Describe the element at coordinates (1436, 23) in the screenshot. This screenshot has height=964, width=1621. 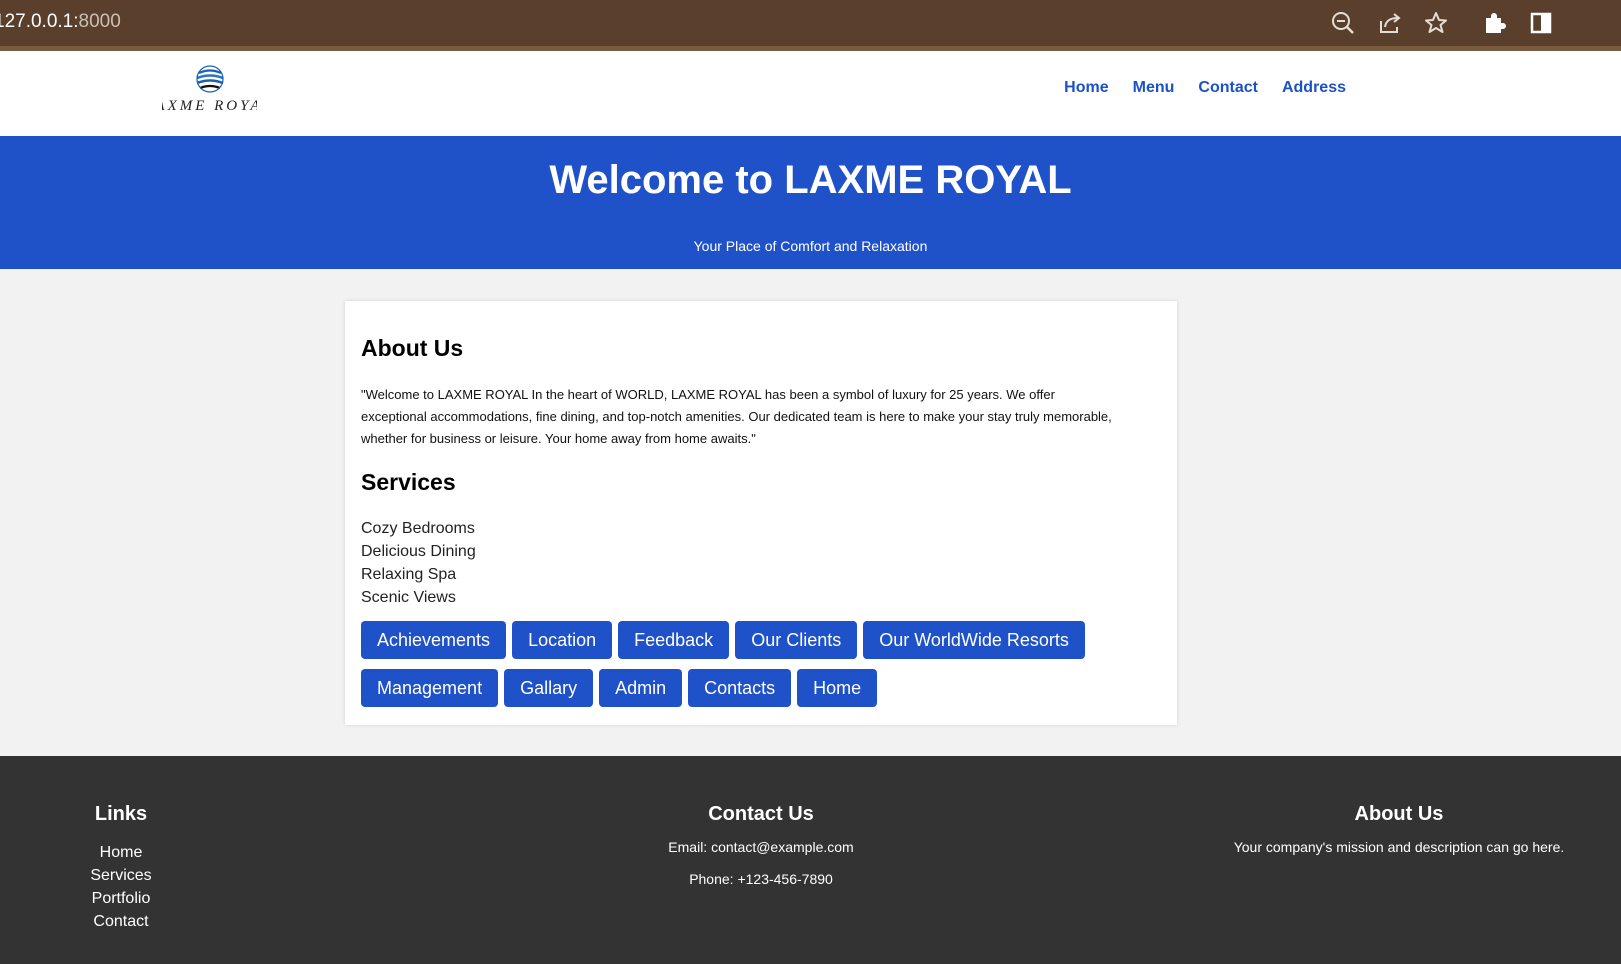
I see `star-icon` at that location.